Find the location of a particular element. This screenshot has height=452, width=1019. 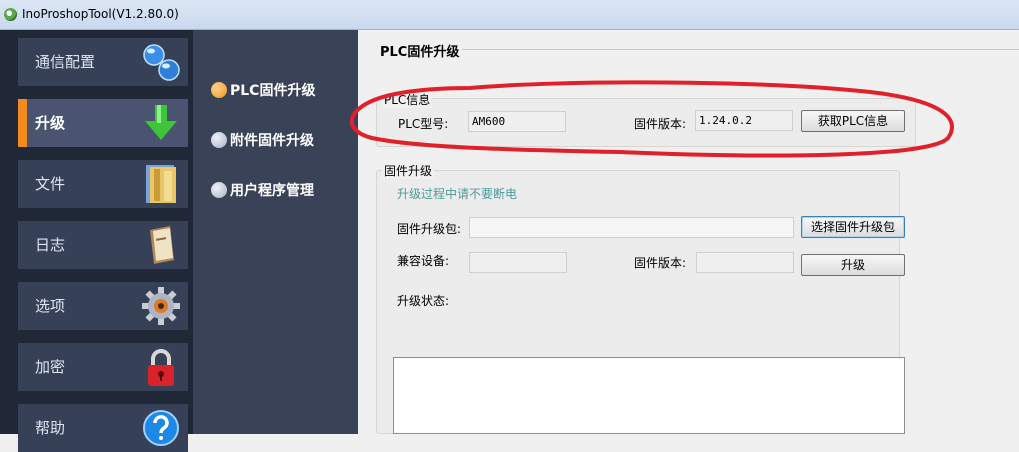

sidebar-item-comm-config: 通信配置 is located at coordinates (103, 62).